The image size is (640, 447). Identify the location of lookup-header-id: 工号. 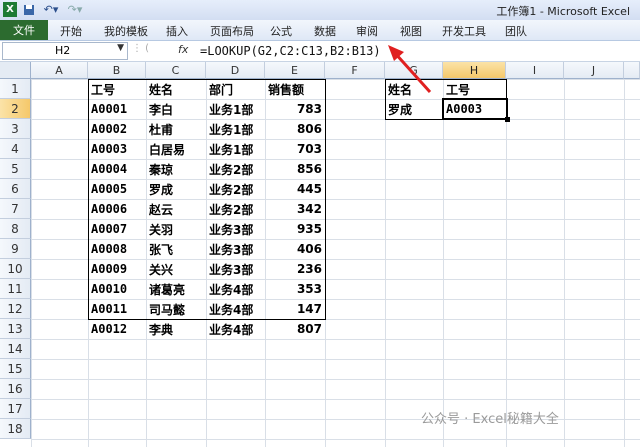
(474, 89).